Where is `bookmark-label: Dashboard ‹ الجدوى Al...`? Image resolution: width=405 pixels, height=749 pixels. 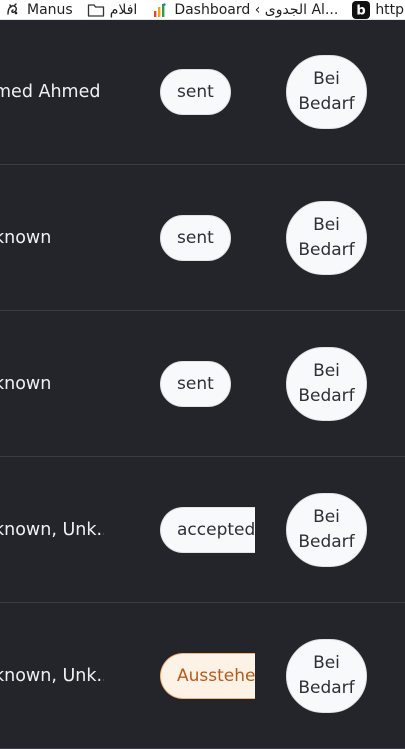 bookmark-label: Dashboard ‹ الجدوى Al... is located at coordinates (256, 9).